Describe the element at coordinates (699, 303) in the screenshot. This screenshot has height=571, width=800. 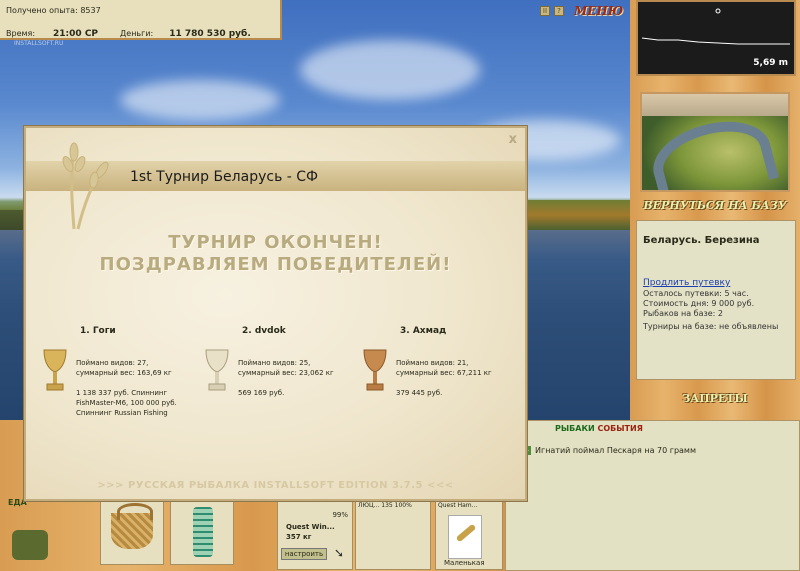
I see `day-cost: Стоимость дня: 9 000 руб.` at that location.